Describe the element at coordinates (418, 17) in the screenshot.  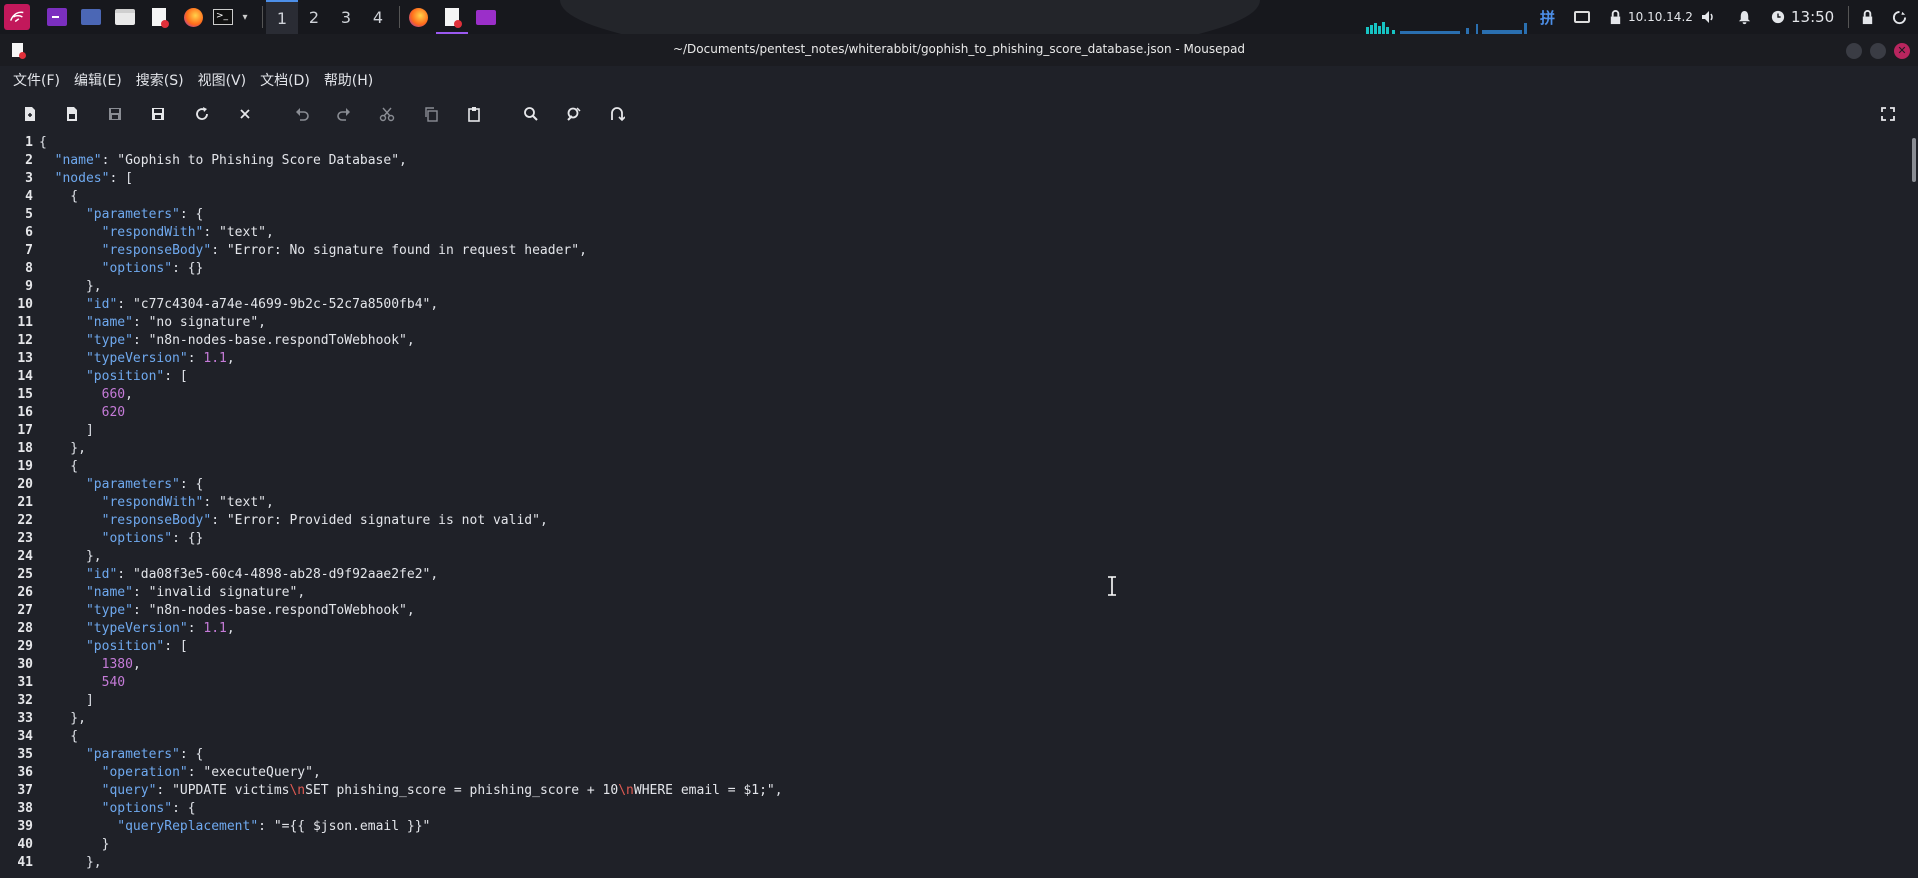
I see `task-firefox-icon` at that location.